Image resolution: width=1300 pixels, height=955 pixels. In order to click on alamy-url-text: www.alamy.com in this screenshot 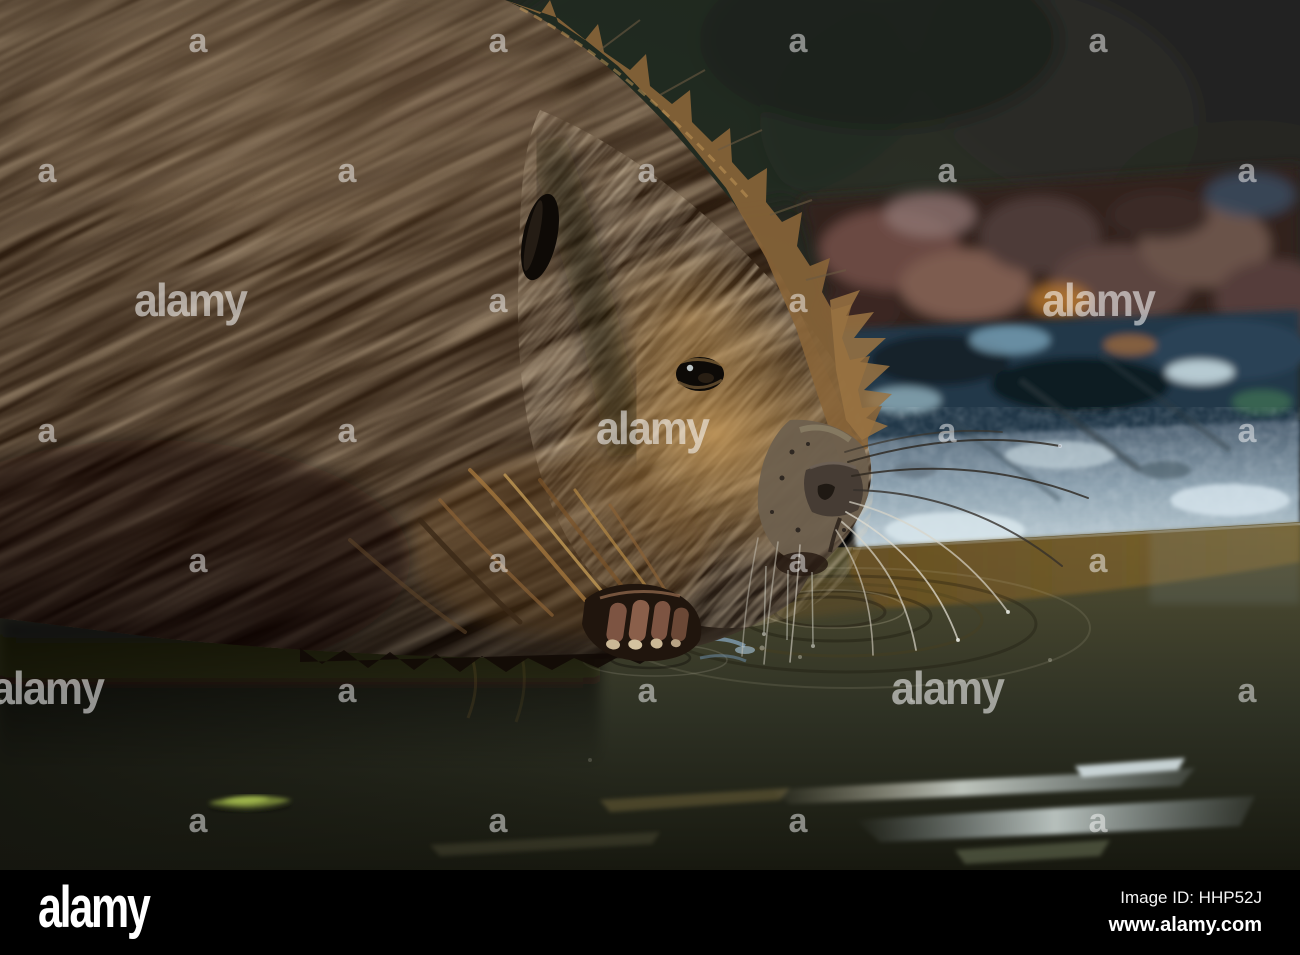, I will do `click(1185, 924)`.